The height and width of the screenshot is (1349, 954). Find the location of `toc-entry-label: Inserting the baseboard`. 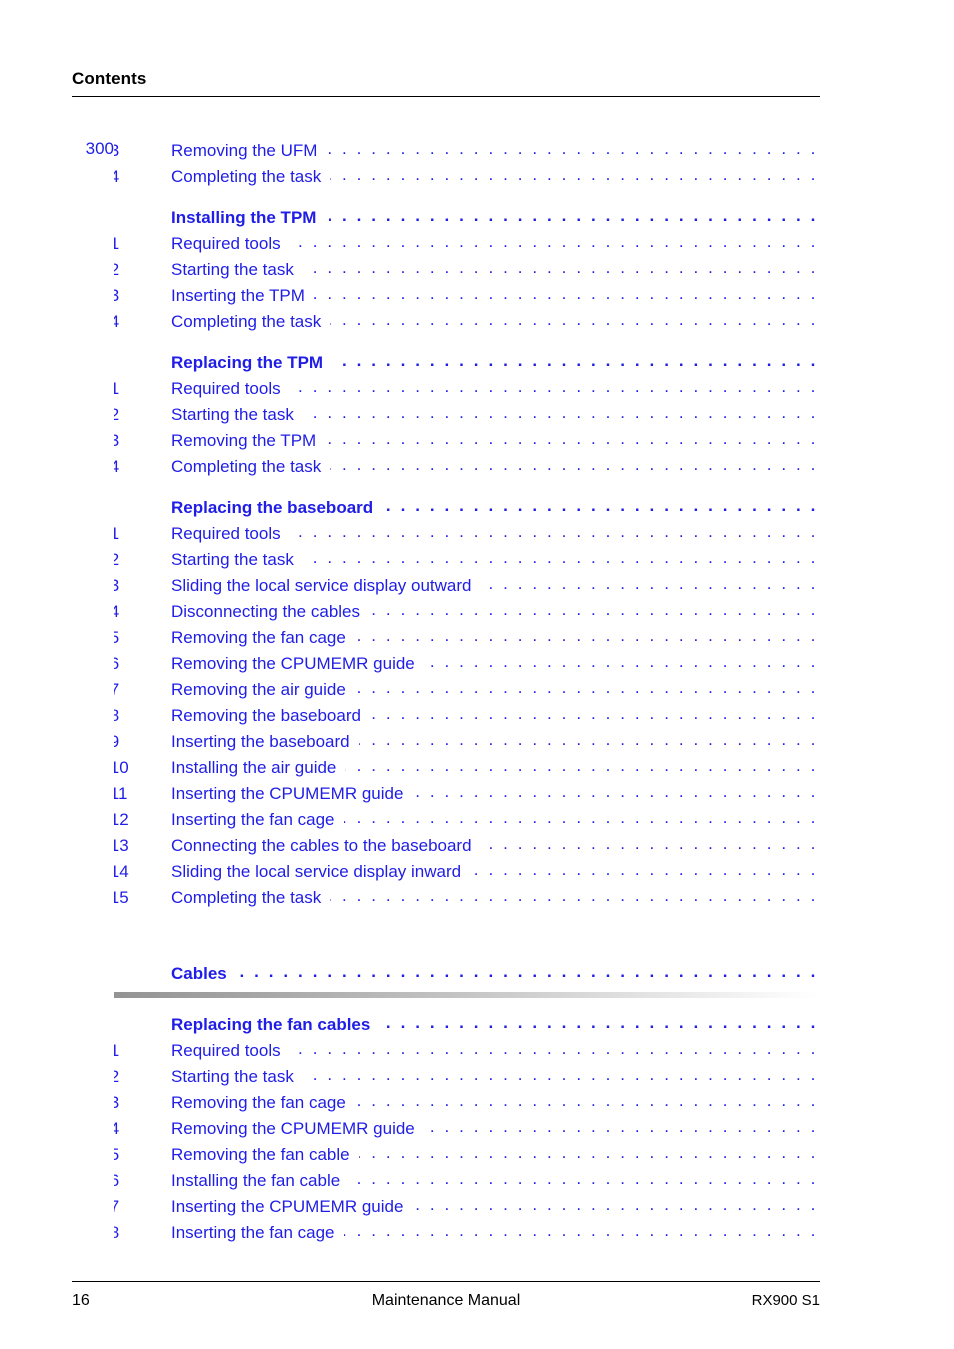

toc-entry-label: Inserting the baseboard is located at coordinates (260, 741).